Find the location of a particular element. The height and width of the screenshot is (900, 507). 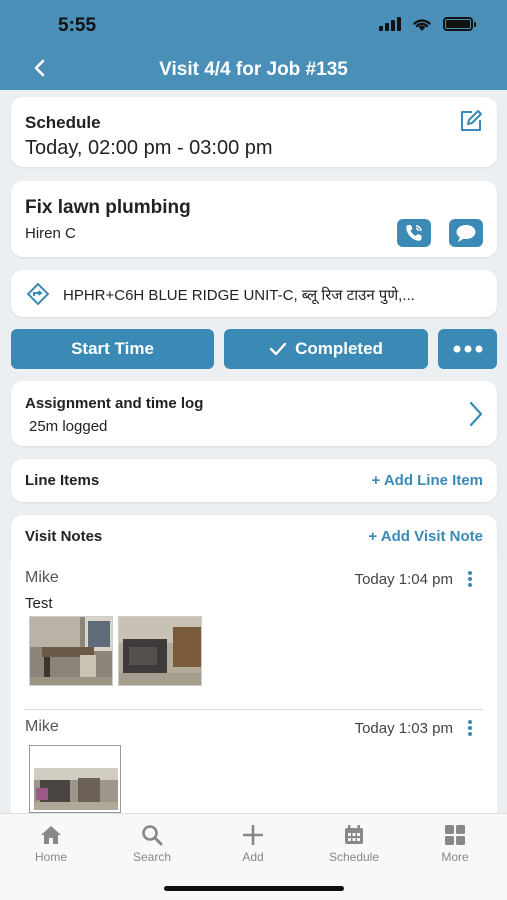

grid-icon is located at coordinates (455, 835).